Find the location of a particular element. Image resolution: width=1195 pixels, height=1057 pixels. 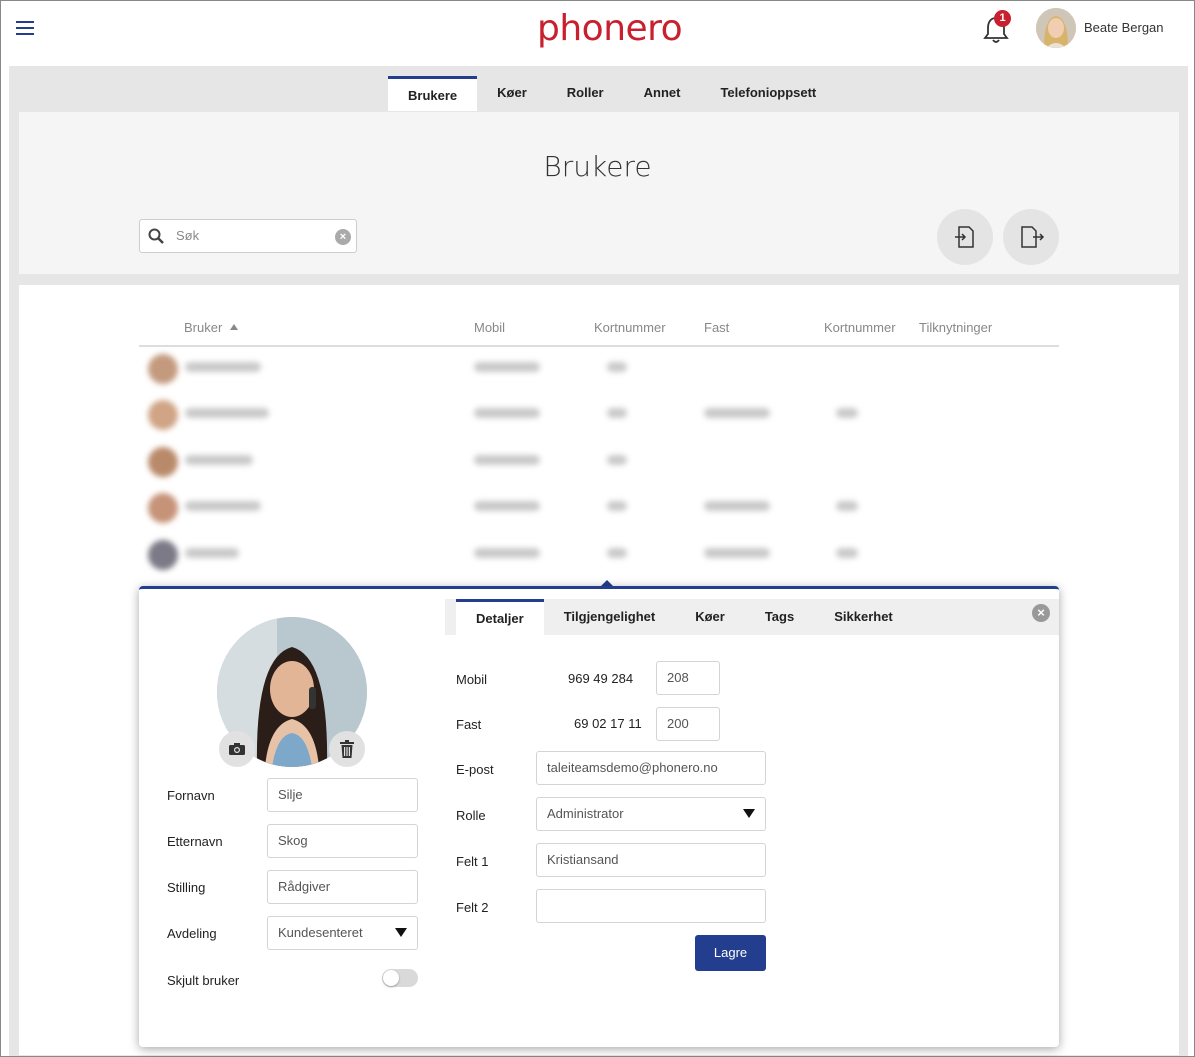

delete-photo-button is located at coordinates (347, 749).